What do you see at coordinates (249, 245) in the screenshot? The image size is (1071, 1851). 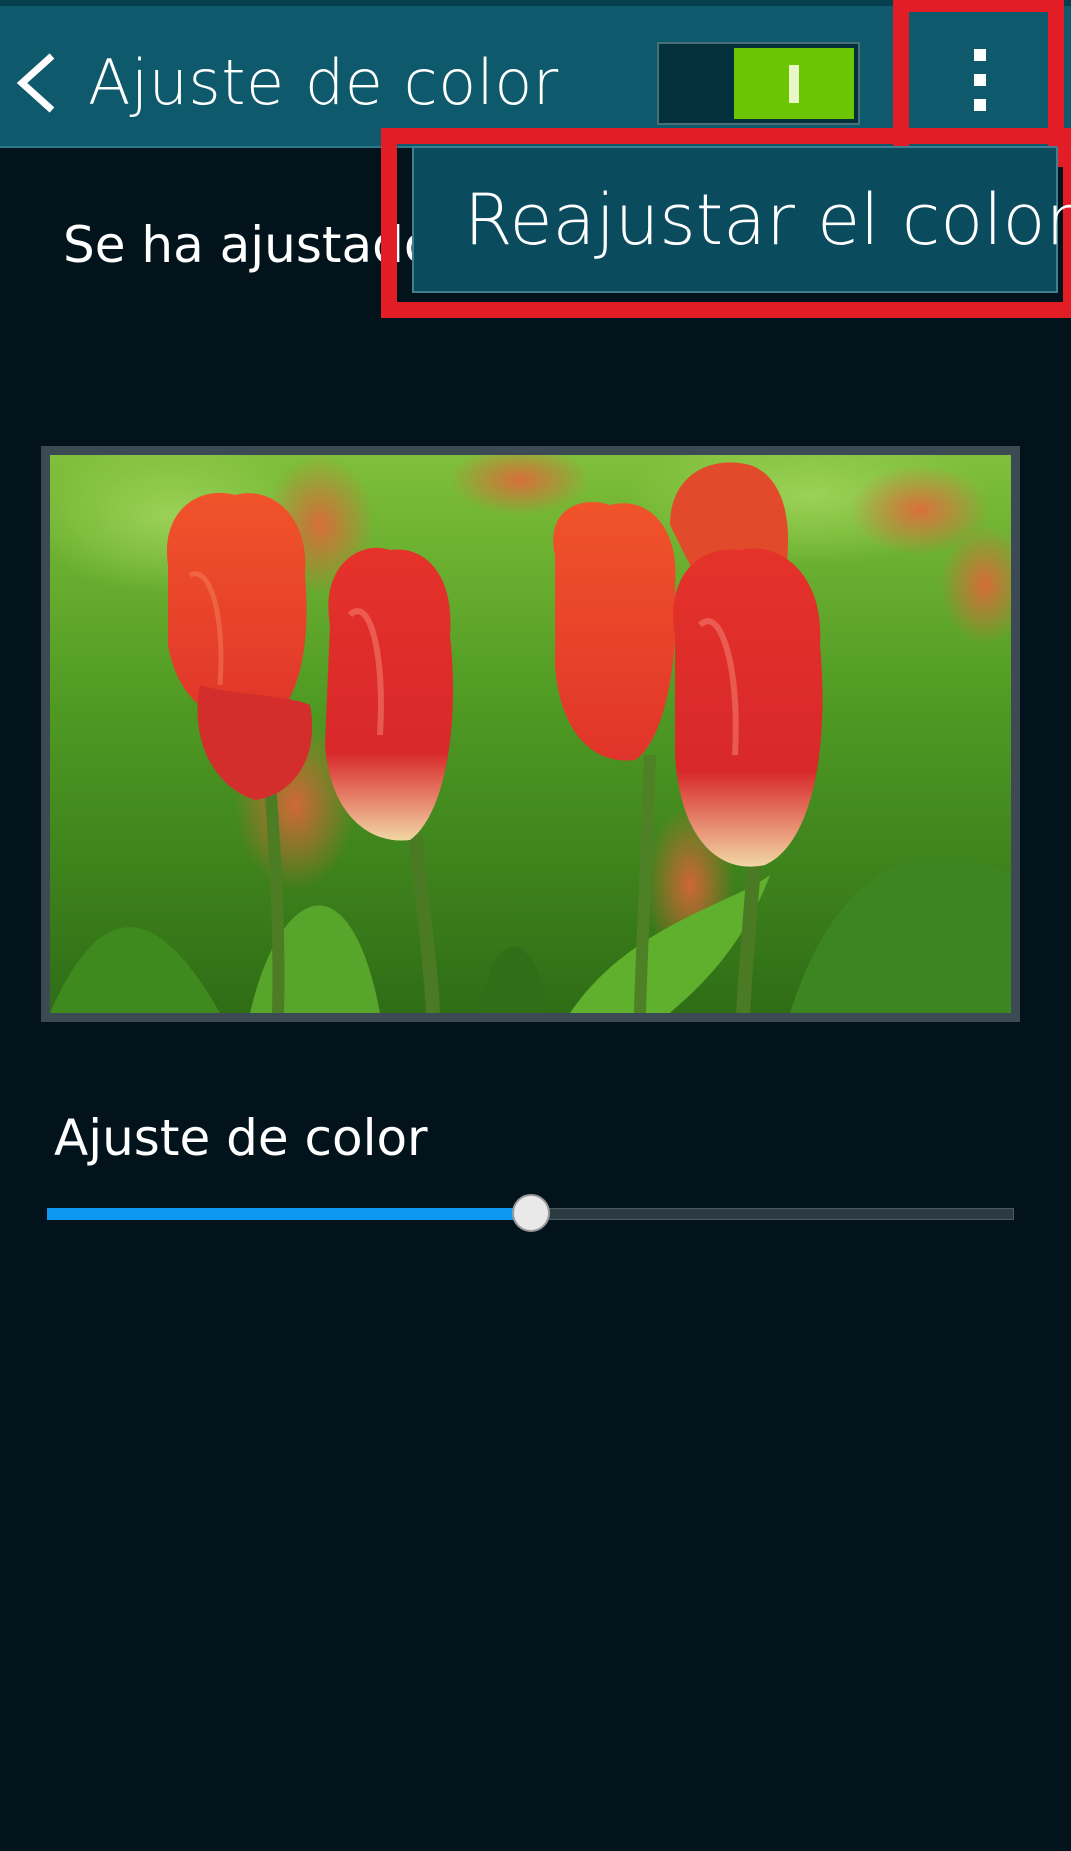 I see `status-text: Se ha ajustado` at bounding box center [249, 245].